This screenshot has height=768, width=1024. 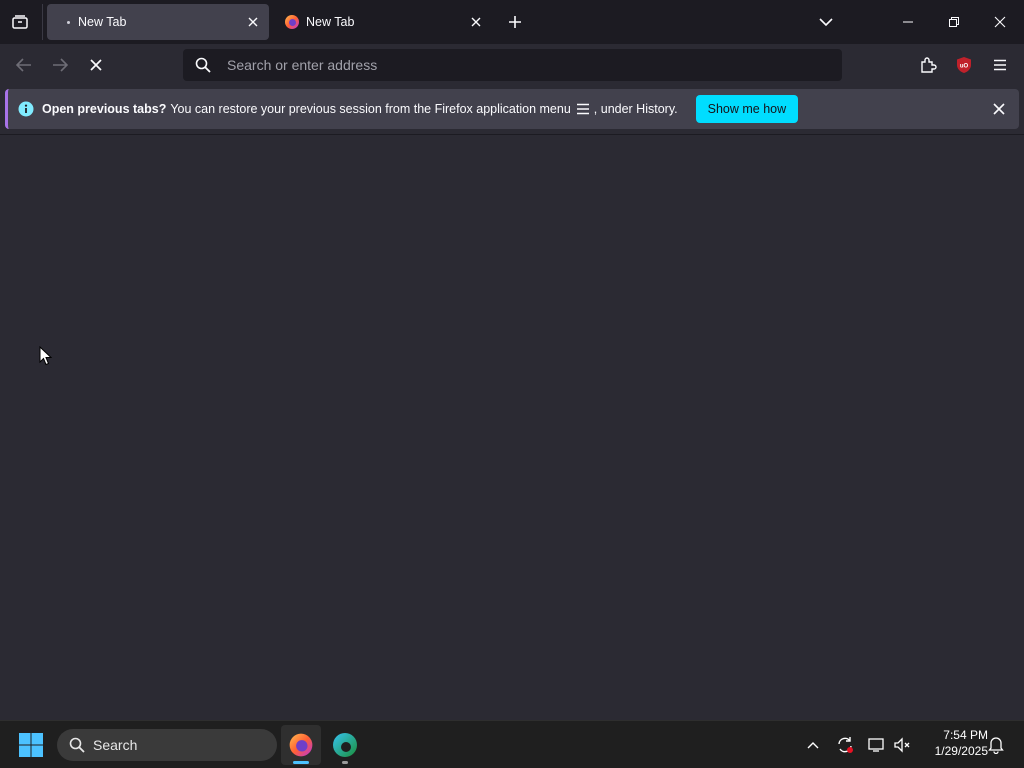 I want to click on restore-icon, so click(x=954, y=22).